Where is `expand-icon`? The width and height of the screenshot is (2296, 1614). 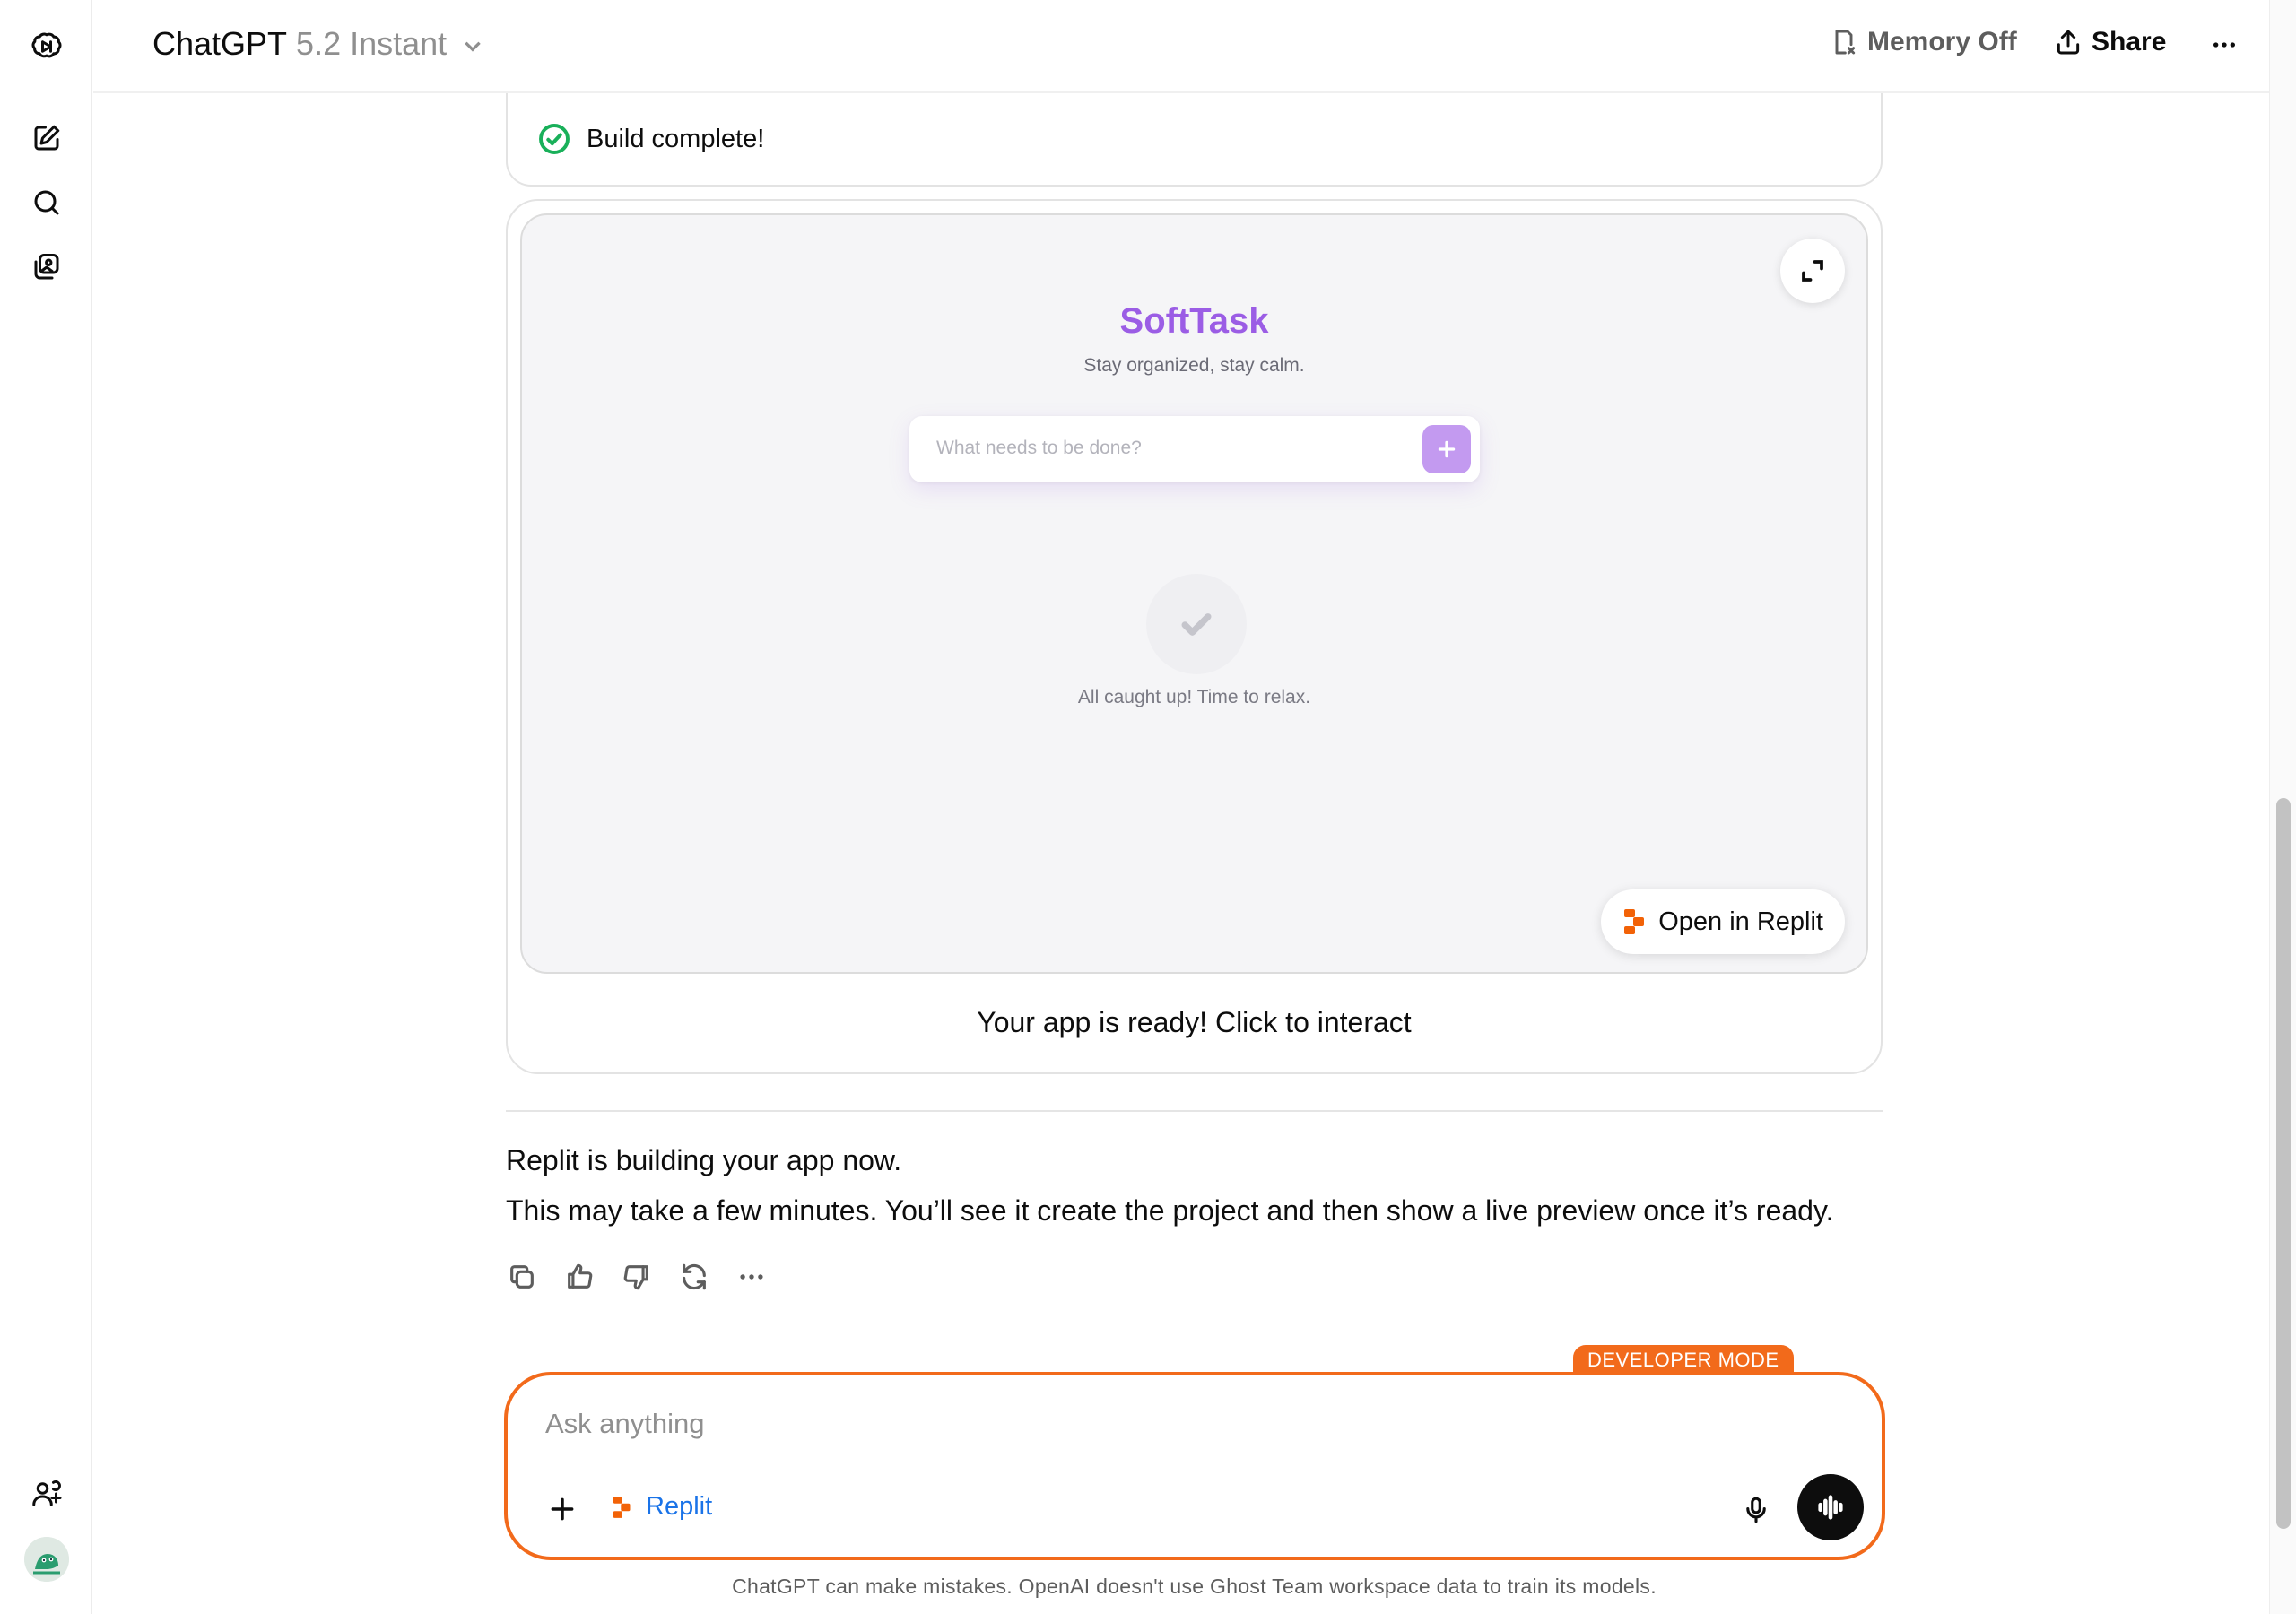 expand-icon is located at coordinates (1812, 271).